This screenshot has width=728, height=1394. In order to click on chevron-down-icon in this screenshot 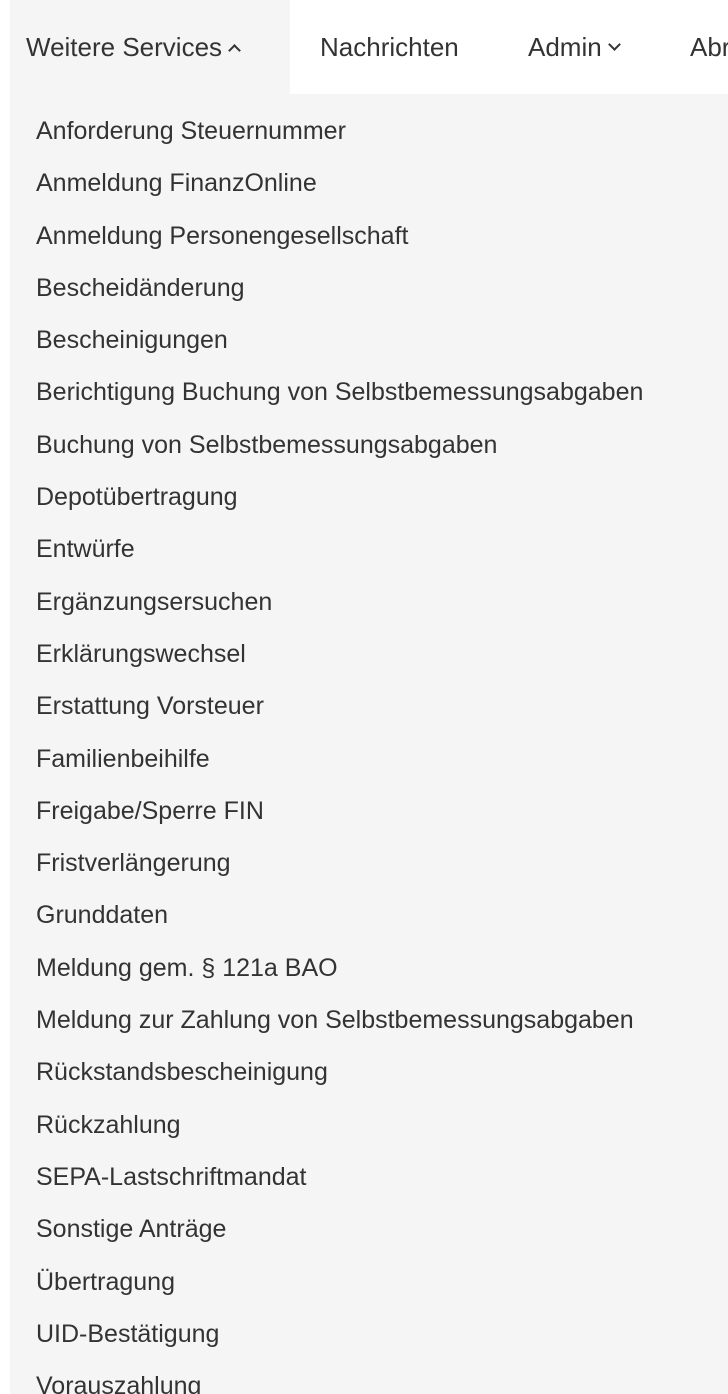, I will do `click(614, 44)`.